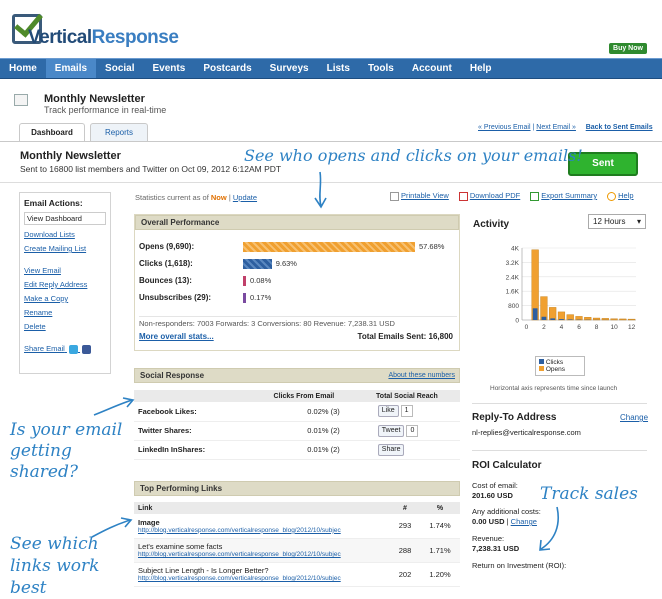 The height and width of the screenshot is (599, 662). Describe the element at coordinates (388, 411) in the screenshot. I see `facebook-like-button: Like` at that location.